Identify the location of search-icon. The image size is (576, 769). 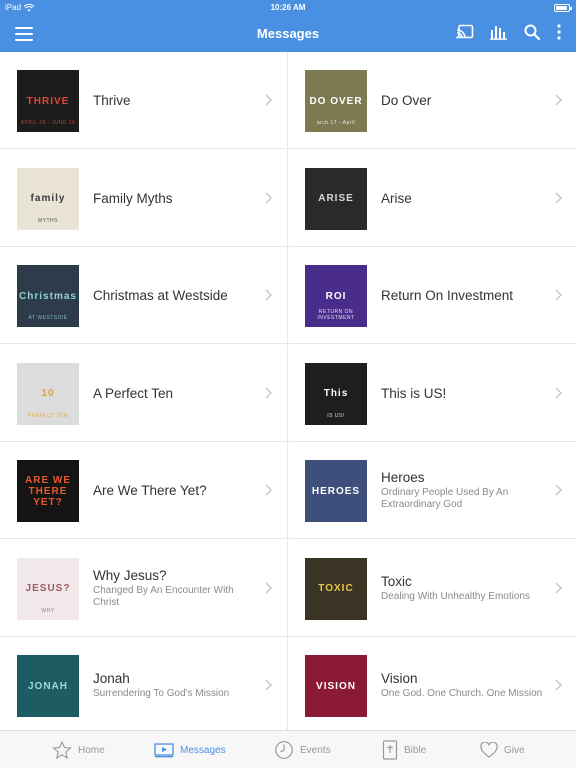
(532, 32).